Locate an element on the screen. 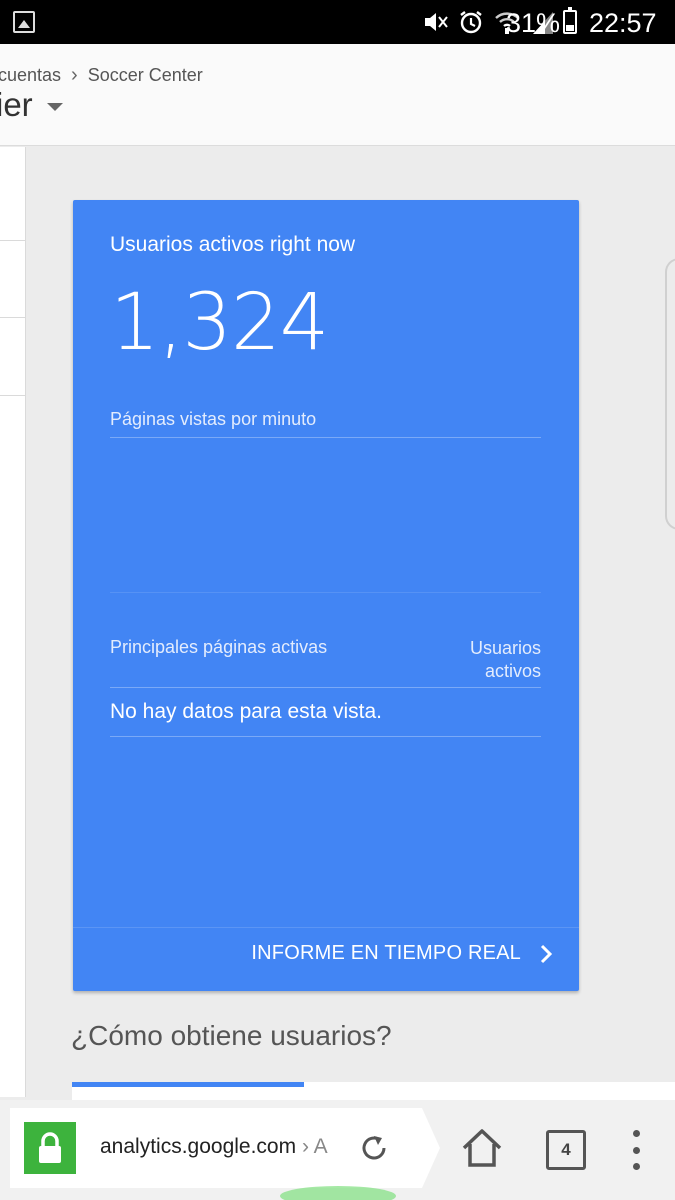 This screenshot has width=675, height=1200. nav-drawer-edge is located at coordinates (13, 622).